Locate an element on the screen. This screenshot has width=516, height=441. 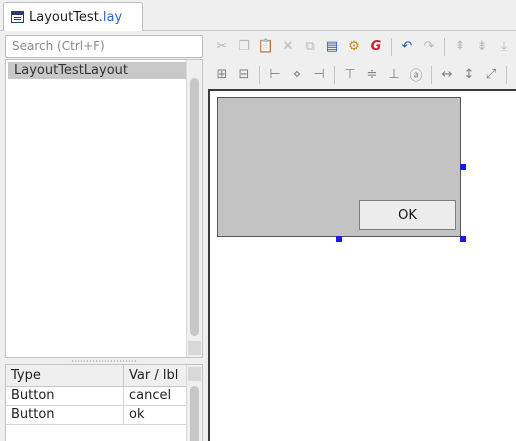
tree-scrollbar-down-arrow is located at coordinates (194, 348).